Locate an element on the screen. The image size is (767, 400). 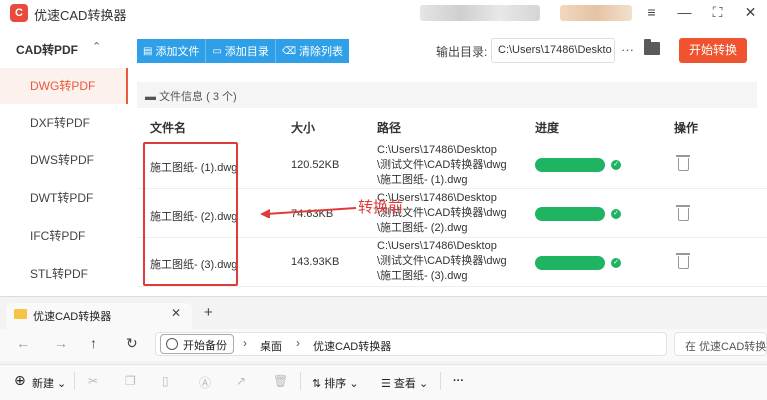
add-dir-button: ▭ 添加目录 is located at coordinates (241, 51).